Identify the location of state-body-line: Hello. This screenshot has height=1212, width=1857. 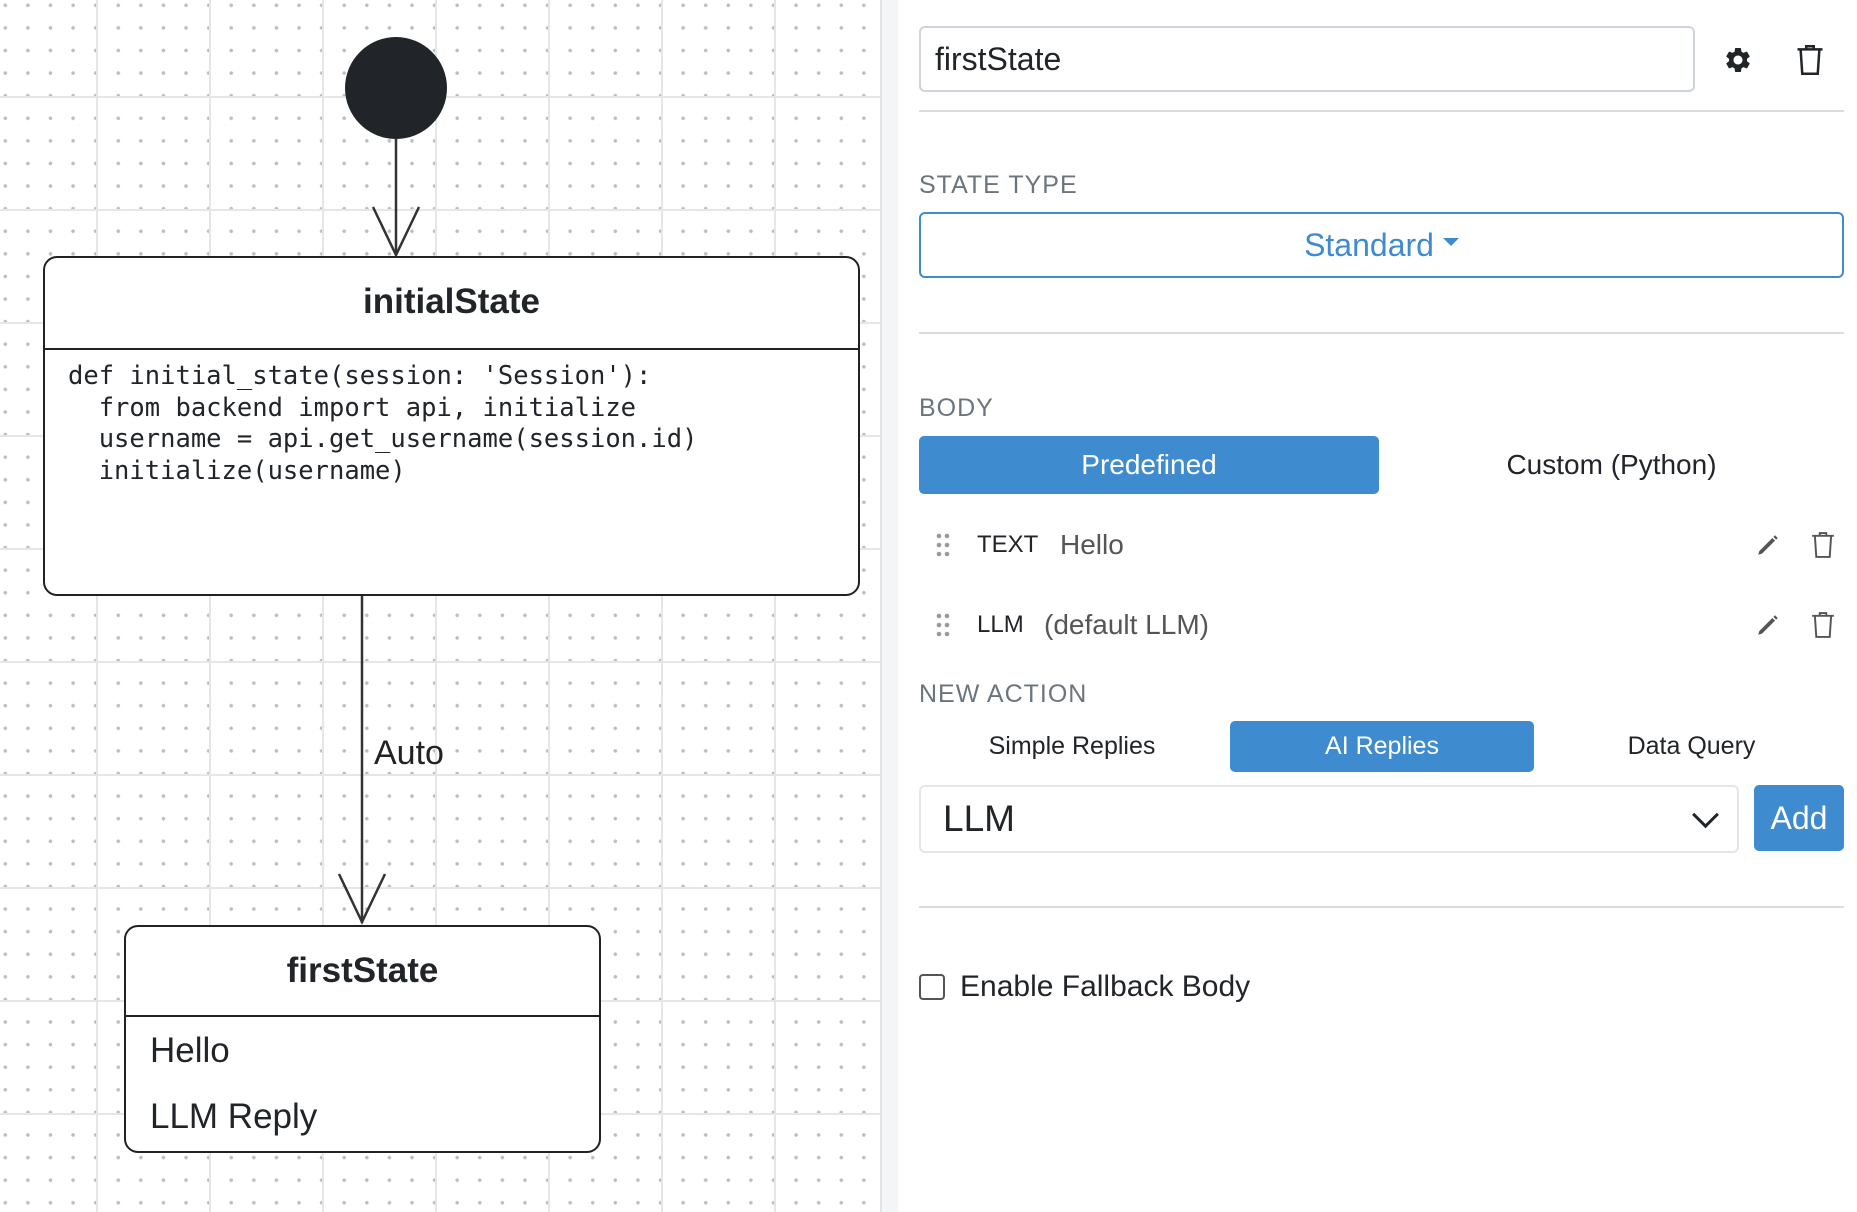
(190, 1050).